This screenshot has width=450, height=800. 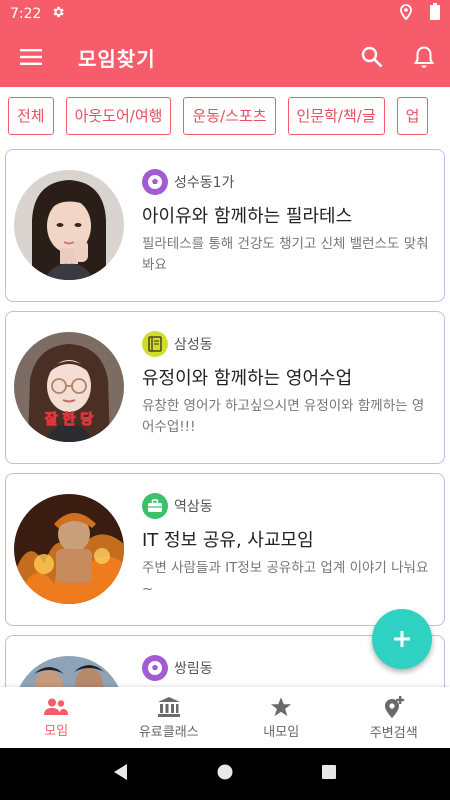 What do you see at coordinates (435, 13) in the screenshot?
I see `battery-icon` at bounding box center [435, 13].